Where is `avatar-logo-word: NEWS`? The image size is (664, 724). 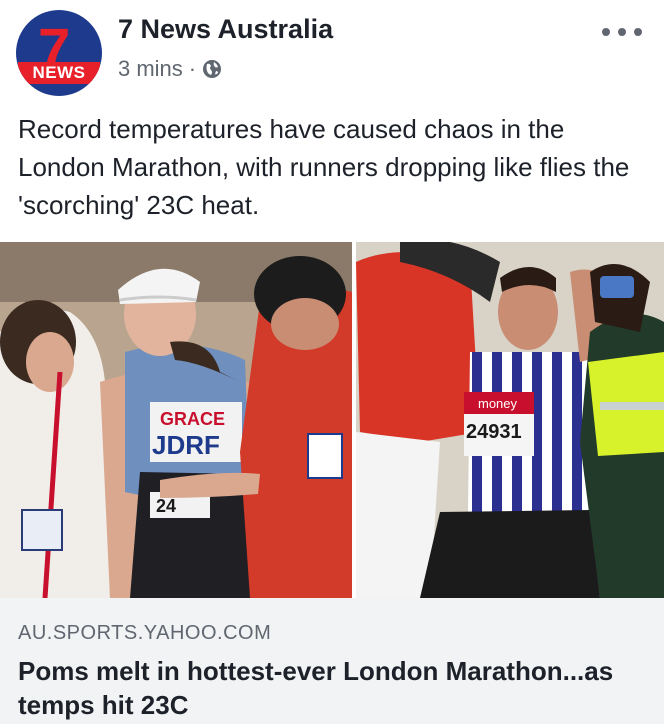
avatar-logo-word: NEWS is located at coordinates (59, 72).